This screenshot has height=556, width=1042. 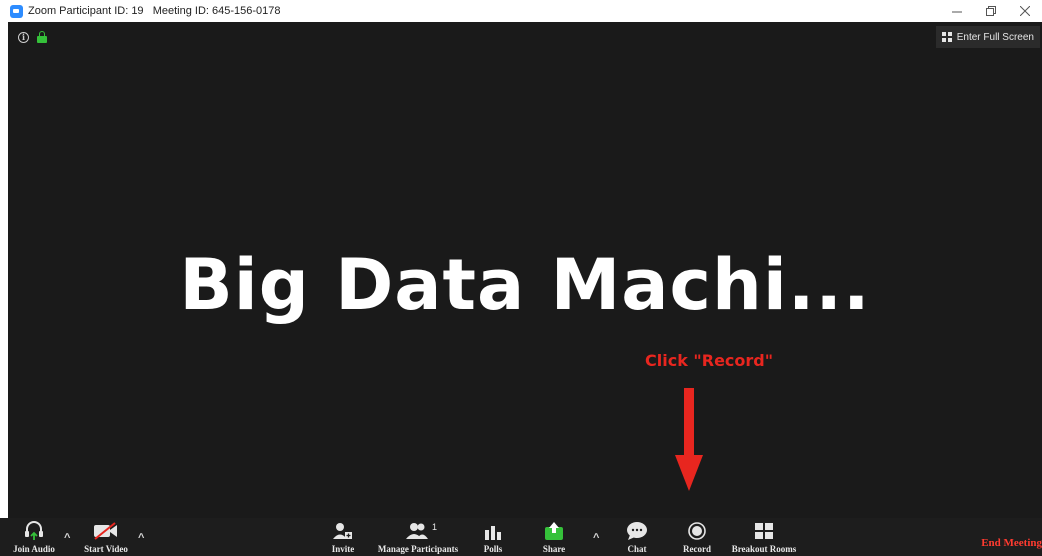 I want to click on start-video-button: Start Video, so click(x=106, y=537).